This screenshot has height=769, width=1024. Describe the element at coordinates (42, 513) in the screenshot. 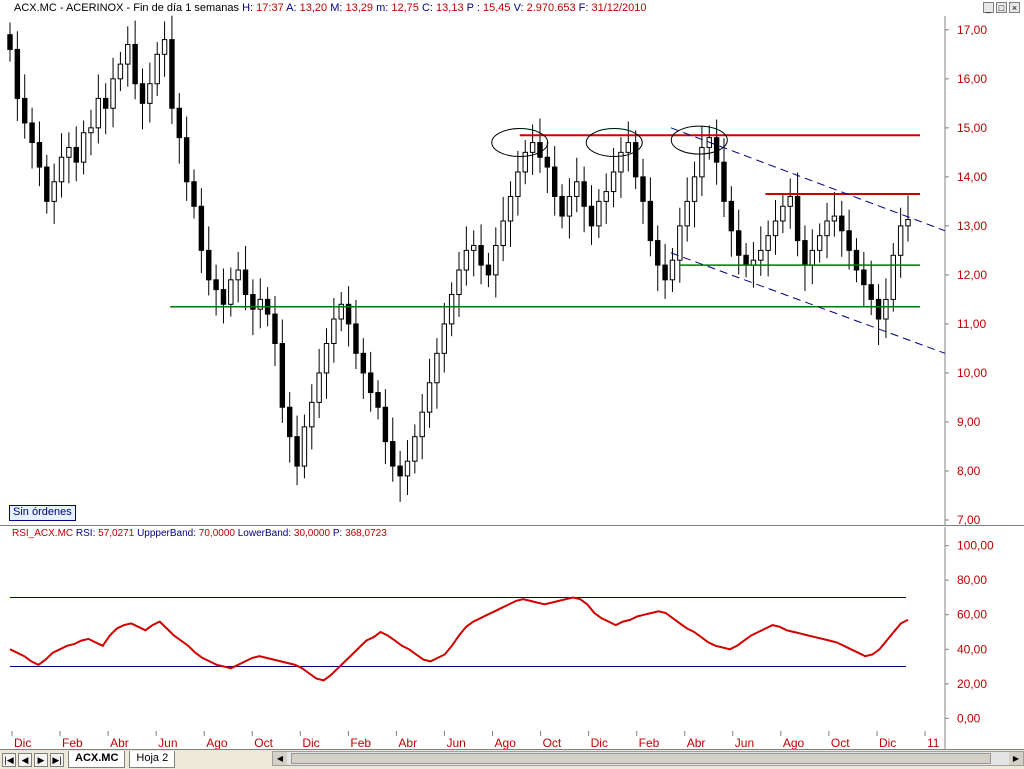

I see `orders-badge: Sin órdenes` at that location.